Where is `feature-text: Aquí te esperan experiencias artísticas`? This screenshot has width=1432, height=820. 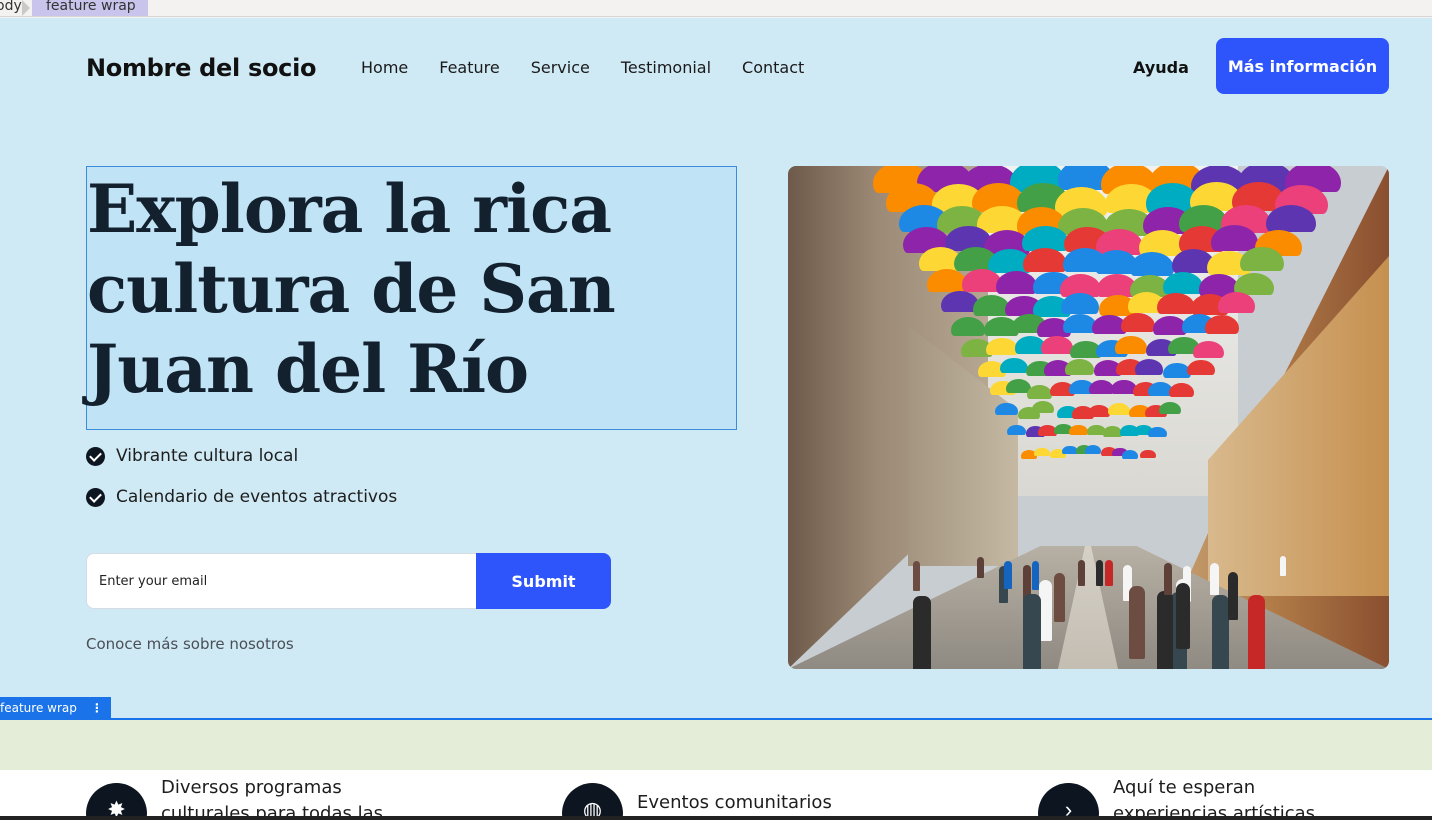
feature-text: Aquí te esperan experiencias artísticas is located at coordinates (1214, 798).